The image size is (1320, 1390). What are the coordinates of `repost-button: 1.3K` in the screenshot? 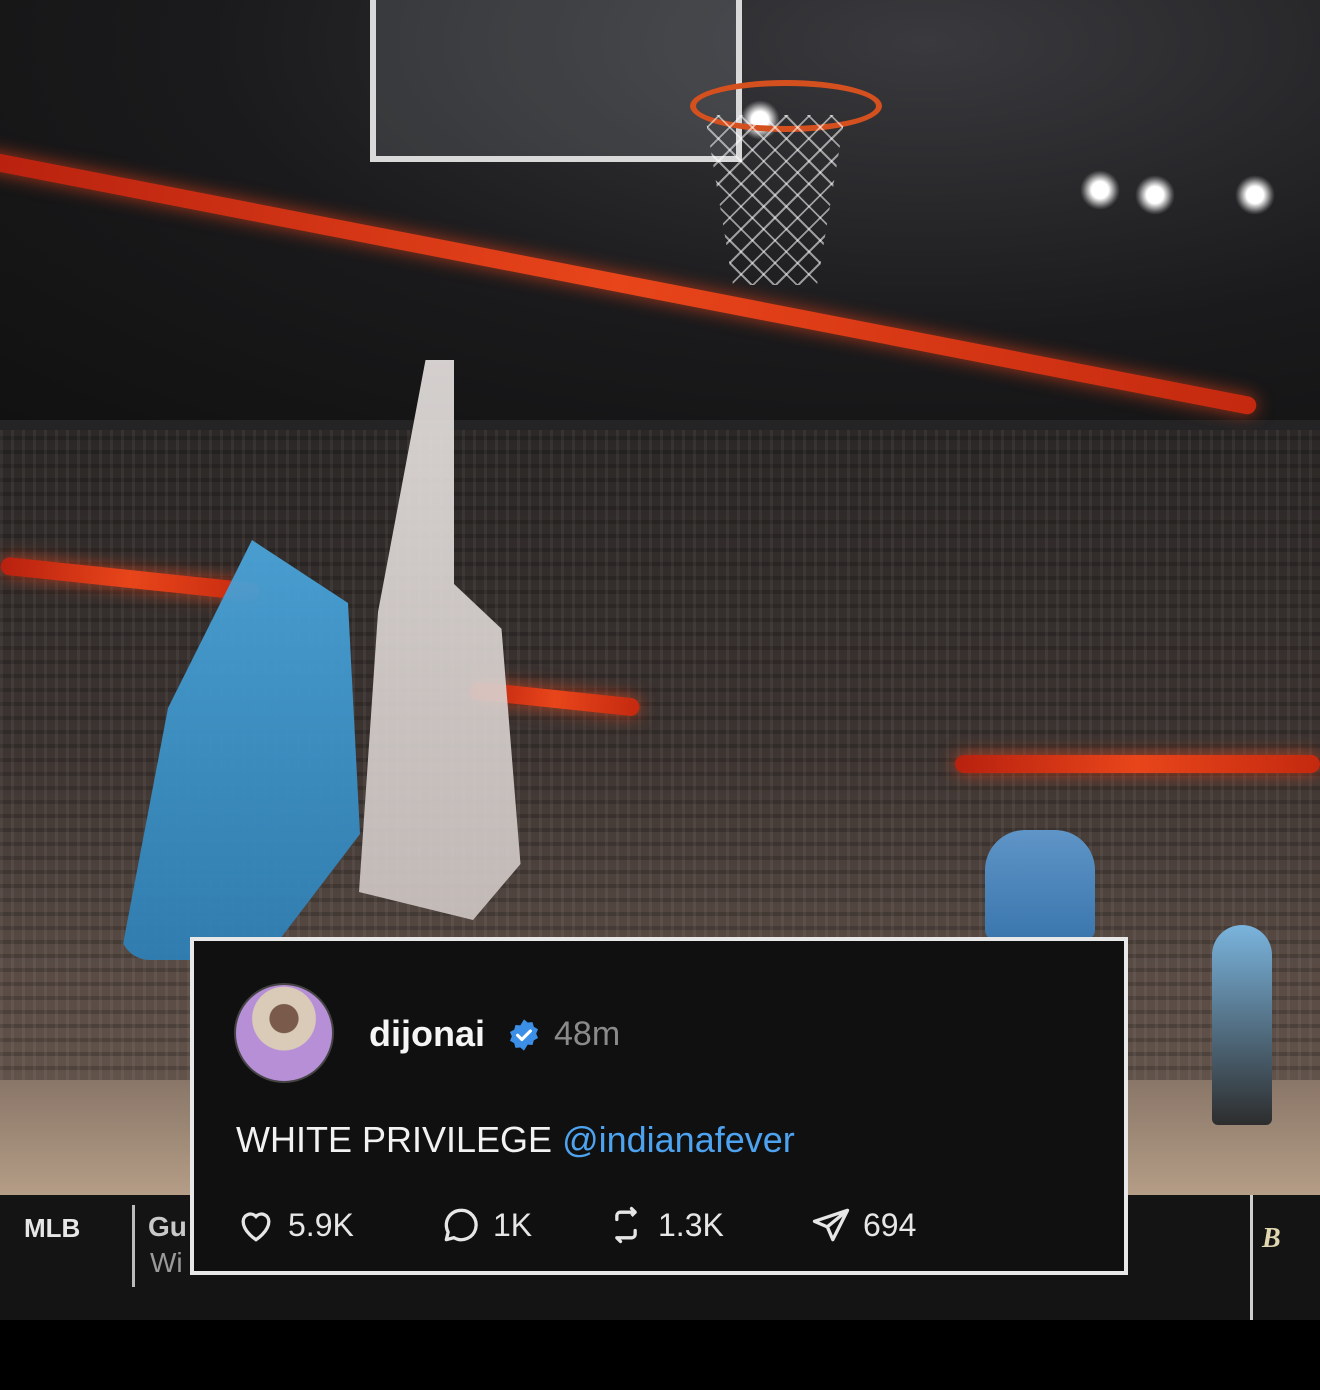 It's located at (664, 1225).